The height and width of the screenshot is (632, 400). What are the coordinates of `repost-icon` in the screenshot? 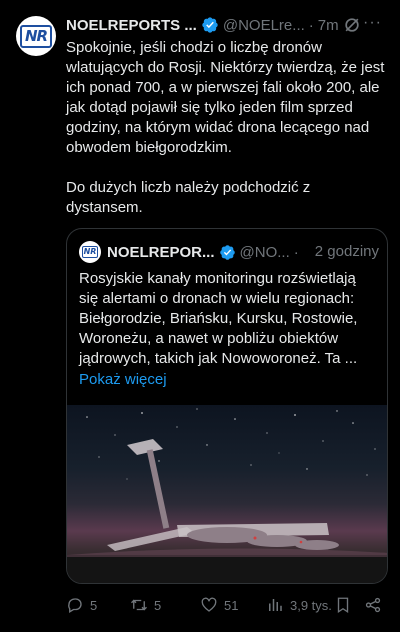 It's located at (139, 605).